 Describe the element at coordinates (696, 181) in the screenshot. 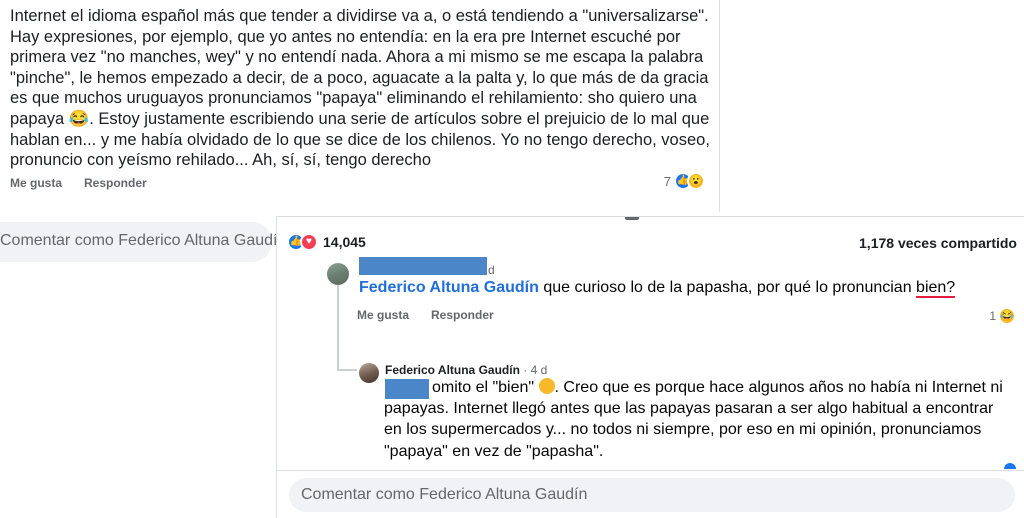

I see `wow-icon: 😮` at that location.